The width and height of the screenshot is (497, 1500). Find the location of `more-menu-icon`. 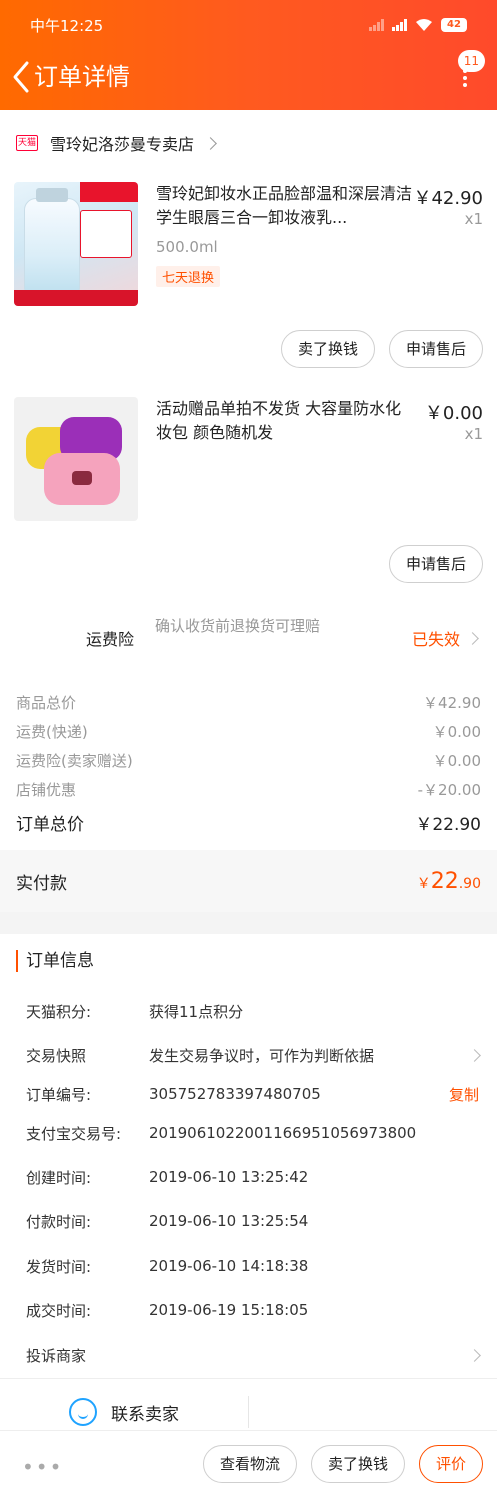

more-menu-icon is located at coordinates (465, 81).